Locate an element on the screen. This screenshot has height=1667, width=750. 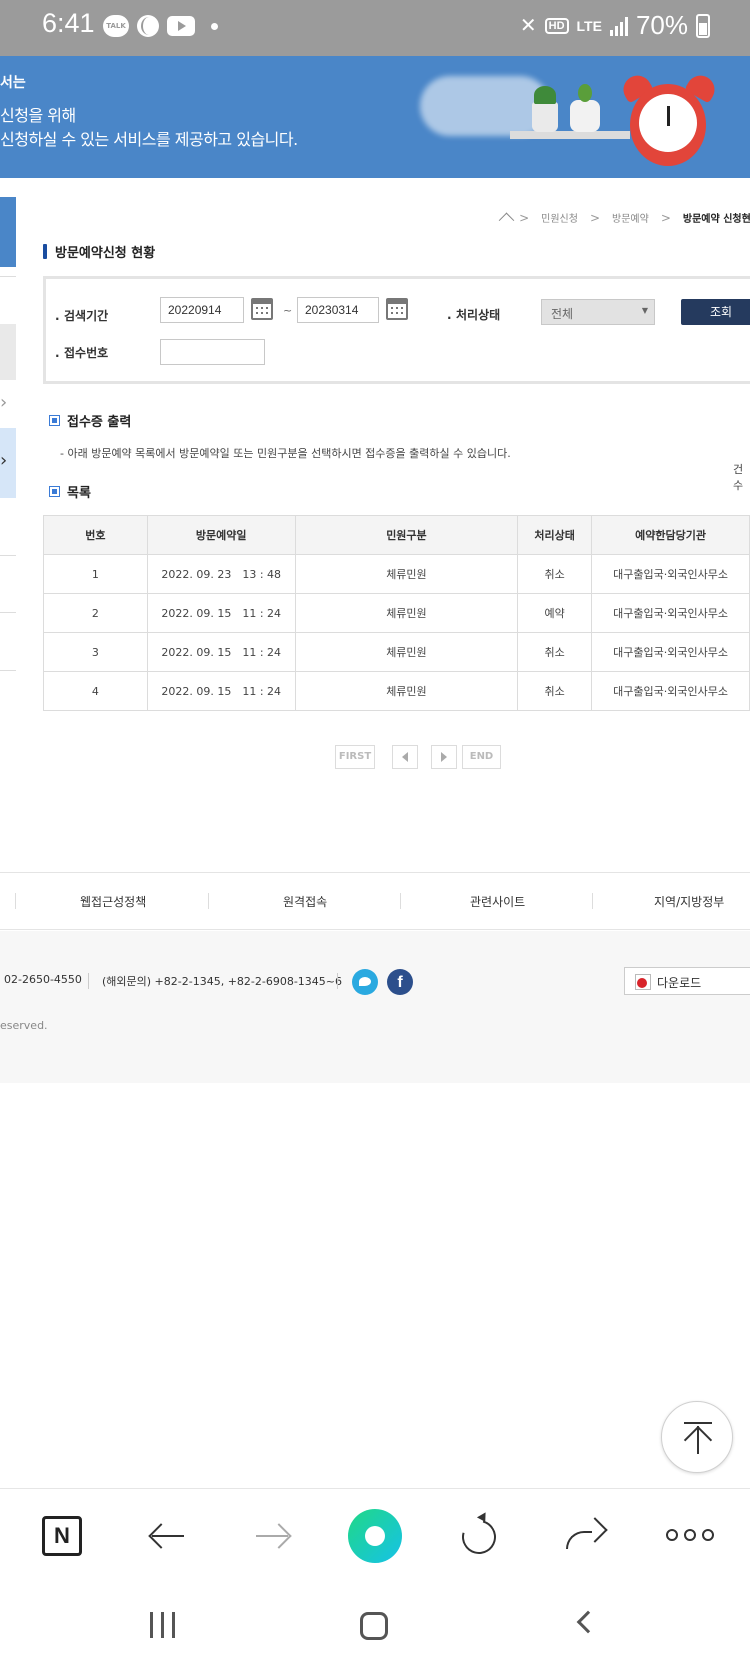
status-select: 전체 ▼ is located at coordinates (598, 312).